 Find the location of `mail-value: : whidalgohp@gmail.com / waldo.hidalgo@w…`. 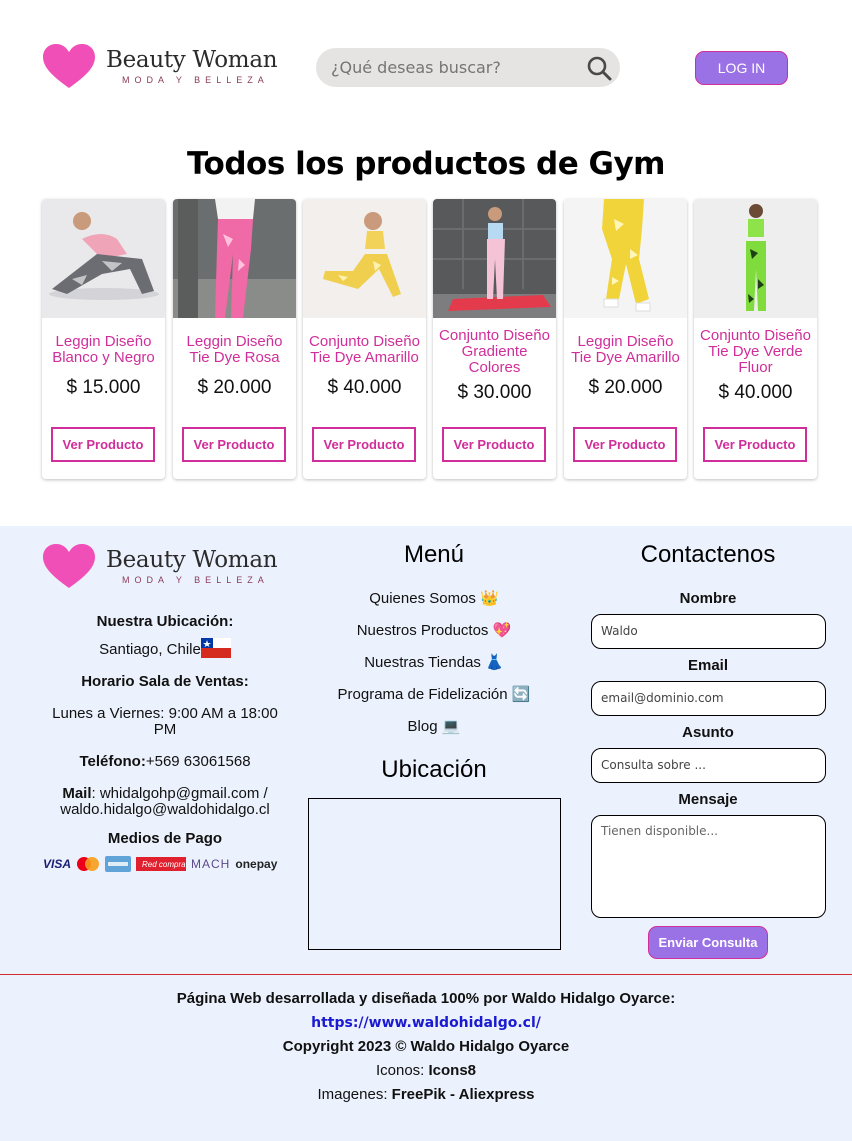

mail-value: : whidalgohp@gmail.com / waldo.hidalgo@w… is located at coordinates (165, 801).